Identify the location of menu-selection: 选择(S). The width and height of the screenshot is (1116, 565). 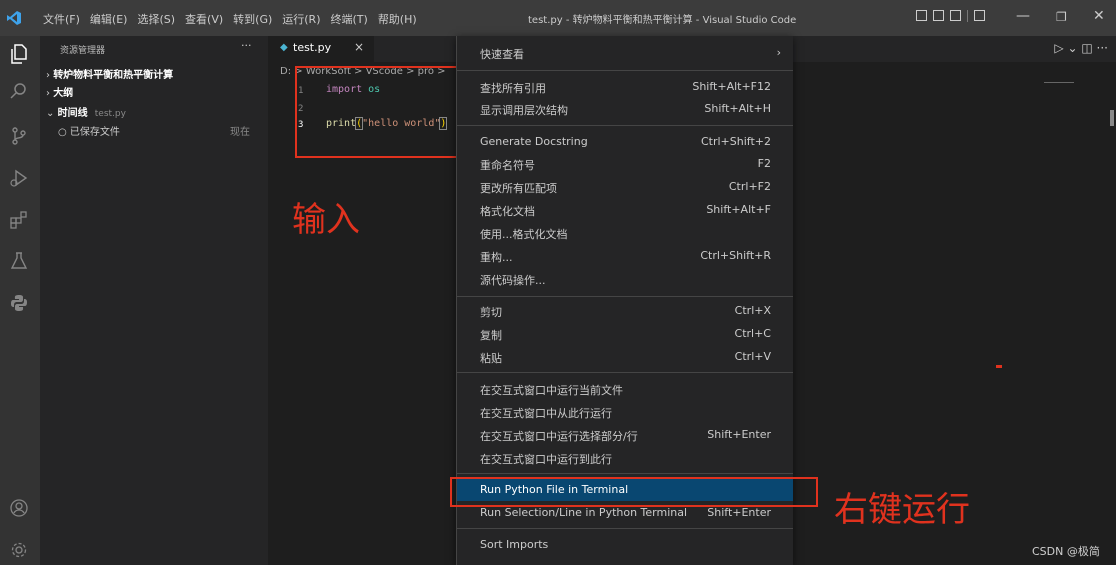
(156, 19).